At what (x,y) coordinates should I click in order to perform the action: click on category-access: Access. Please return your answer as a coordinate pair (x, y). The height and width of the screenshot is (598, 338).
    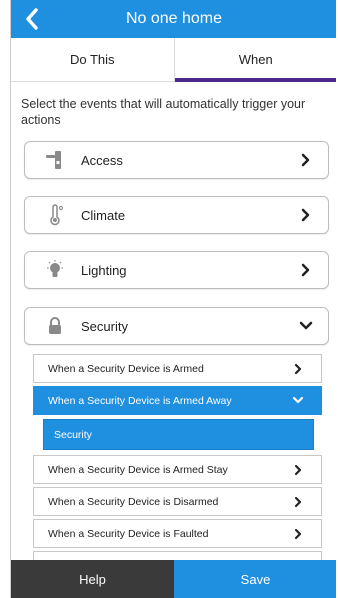
    Looking at the image, I should click on (176, 160).